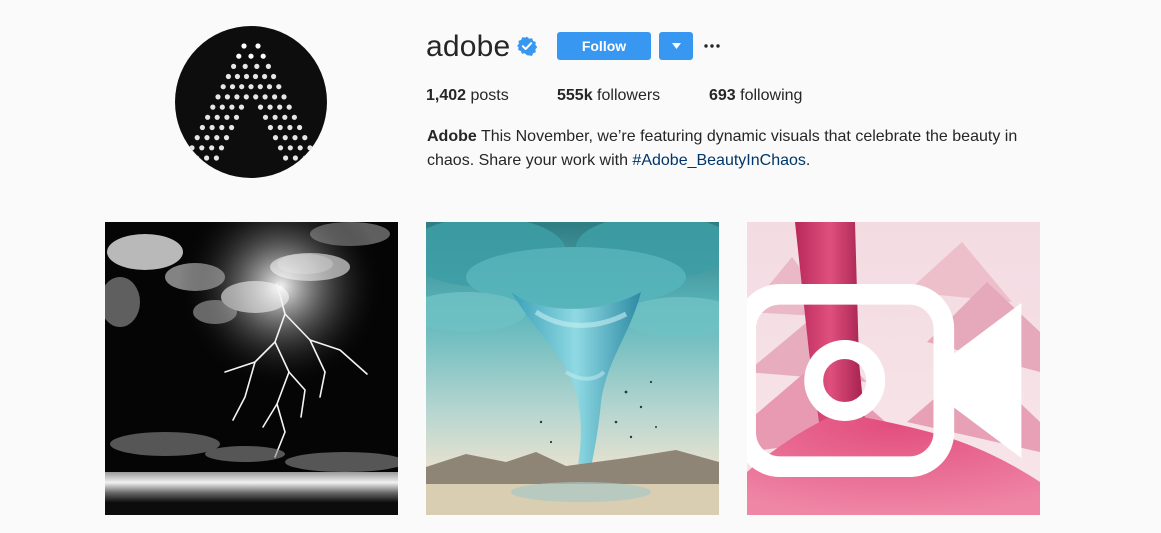 Image resolution: width=1161 pixels, height=533 pixels. What do you see at coordinates (489, 95) in the screenshot?
I see `posts-label: posts` at bounding box center [489, 95].